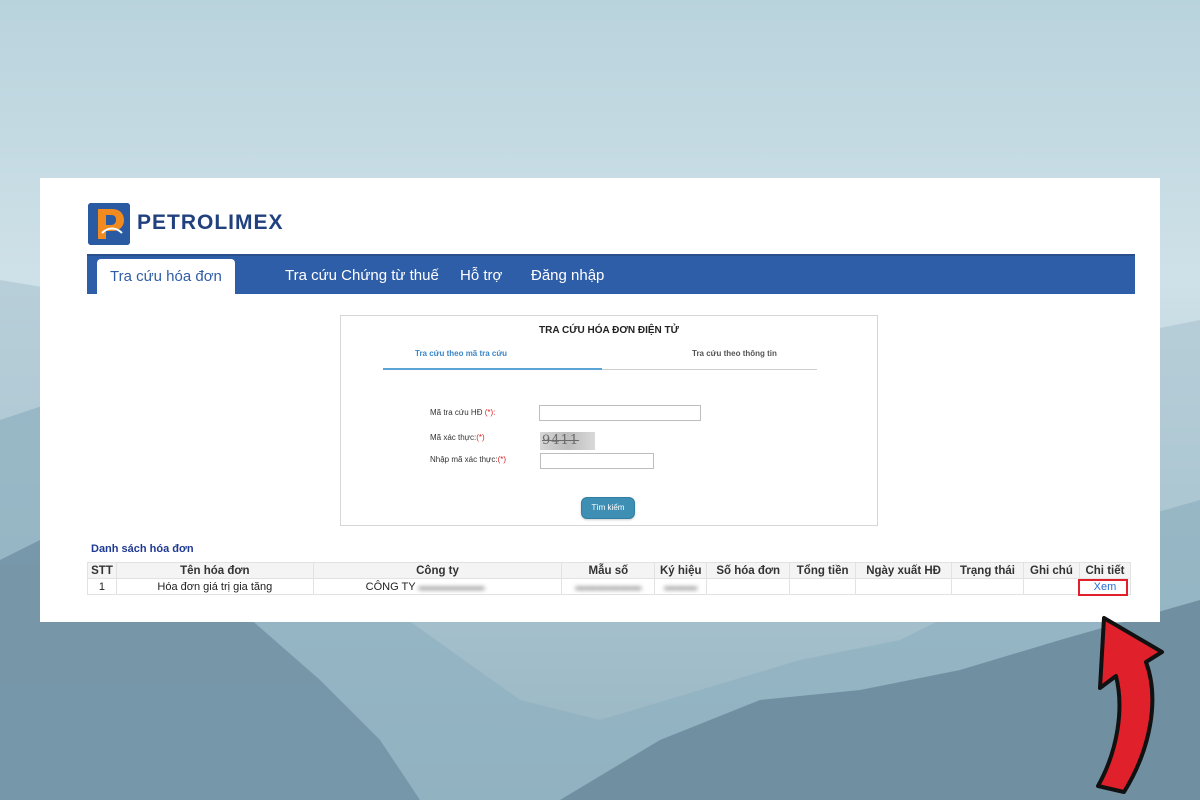 This screenshot has height=800, width=1200. Describe the element at coordinates (461, 353) in the screenshot. I see `tab-lookup-by-code: Tra cứu theo mã tra cứu` at that location.